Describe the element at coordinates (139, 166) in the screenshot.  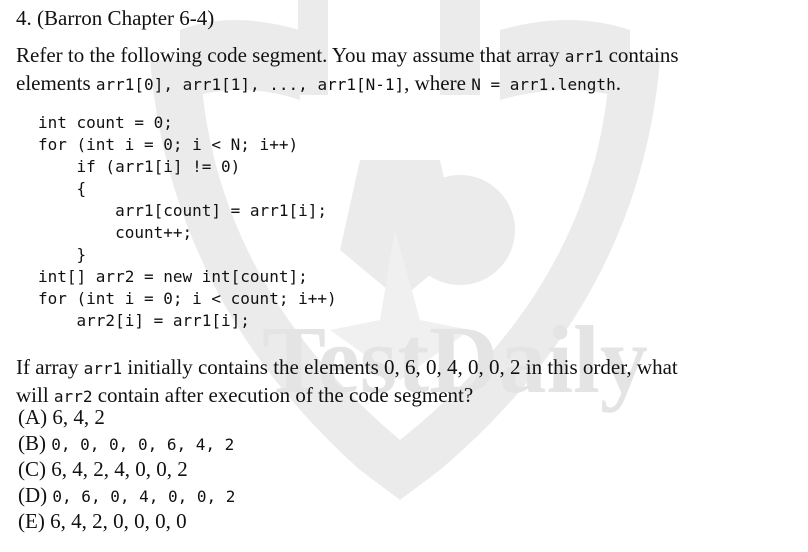
I see `code-line: if (arr1[i] != 0)` at that location.